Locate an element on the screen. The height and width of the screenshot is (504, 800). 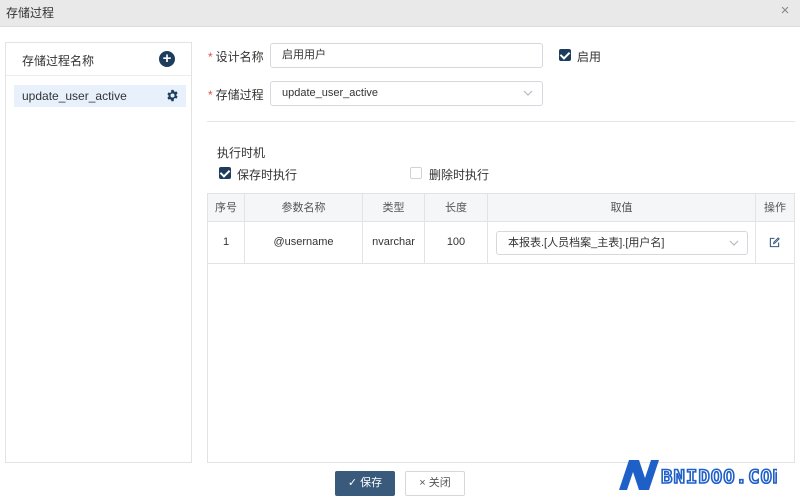
close-icon: × is located at coordinates (785, 10).